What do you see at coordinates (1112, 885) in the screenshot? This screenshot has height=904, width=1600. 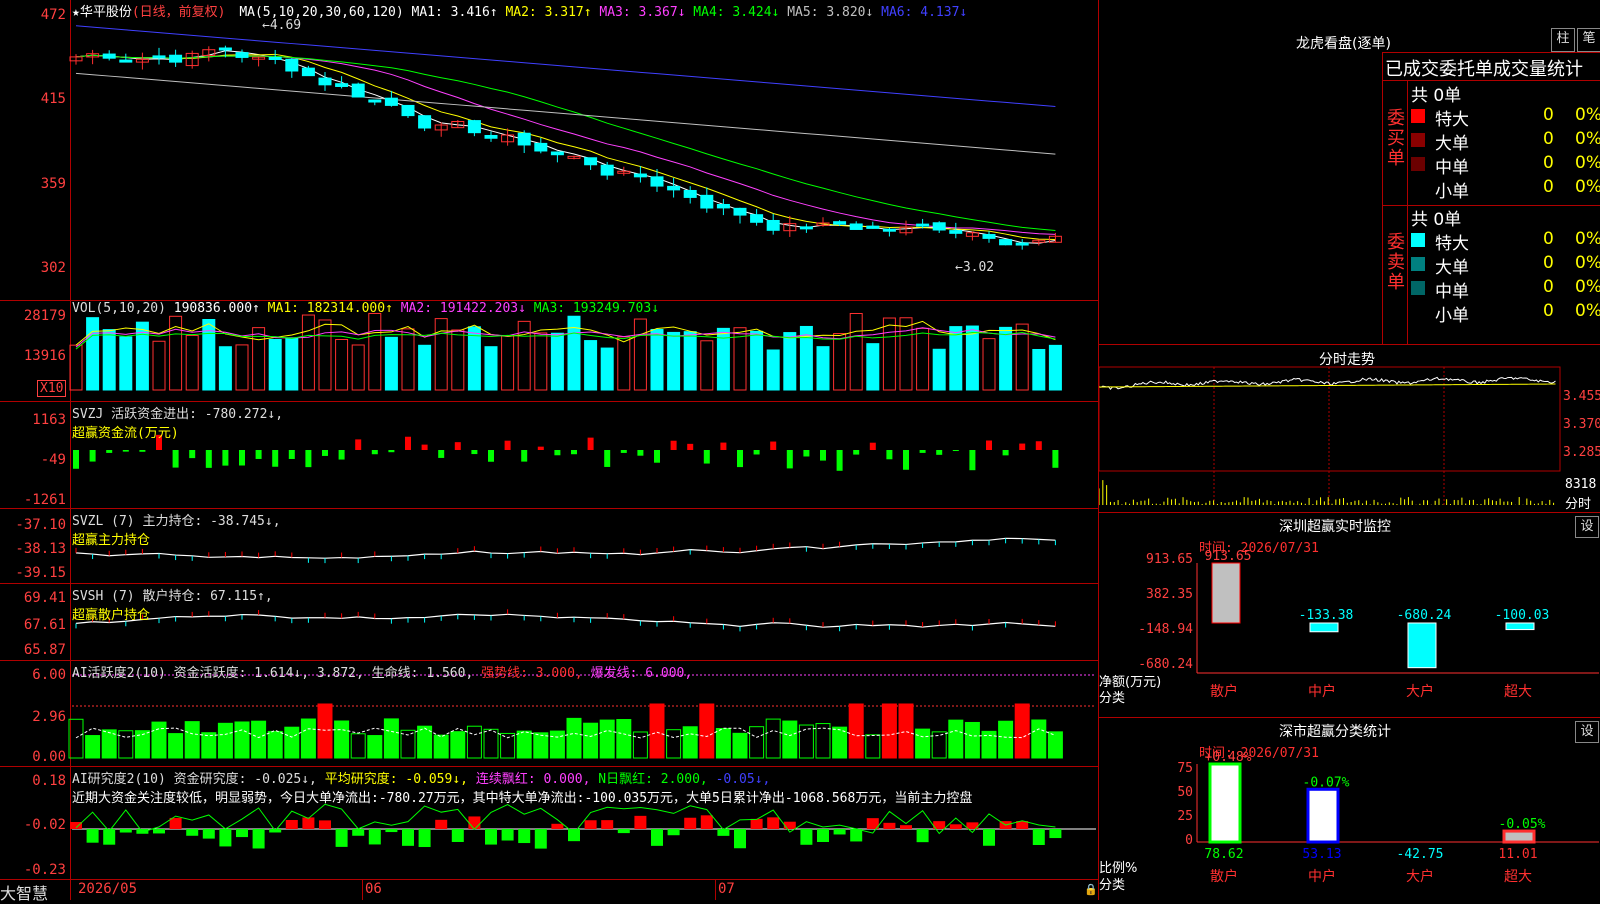 I see `classify-cat: 分类` at bounding box center [1112, 885].